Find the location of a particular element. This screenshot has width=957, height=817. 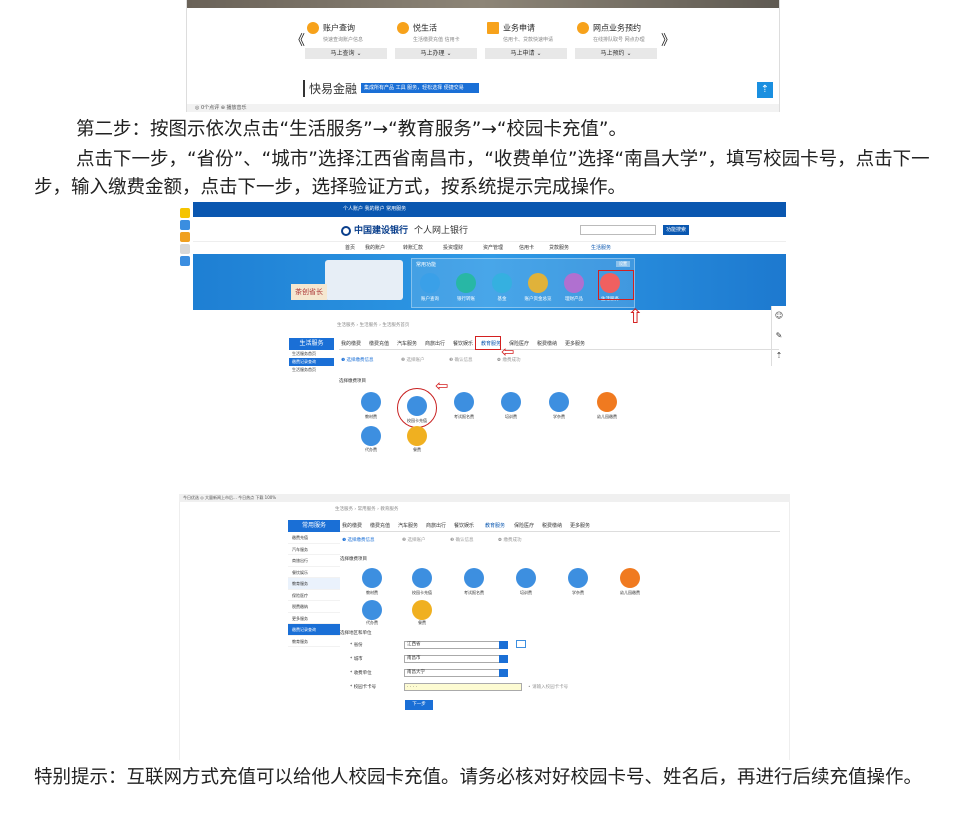

sidebar-item: 汽车服务 is located at coordinates (314, 549).